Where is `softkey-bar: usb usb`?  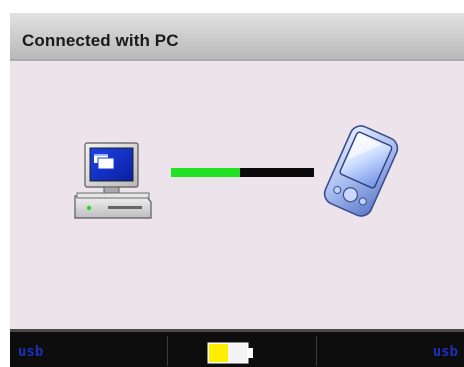 softkey-bar: usb usb is located at coordinates (237, 348).